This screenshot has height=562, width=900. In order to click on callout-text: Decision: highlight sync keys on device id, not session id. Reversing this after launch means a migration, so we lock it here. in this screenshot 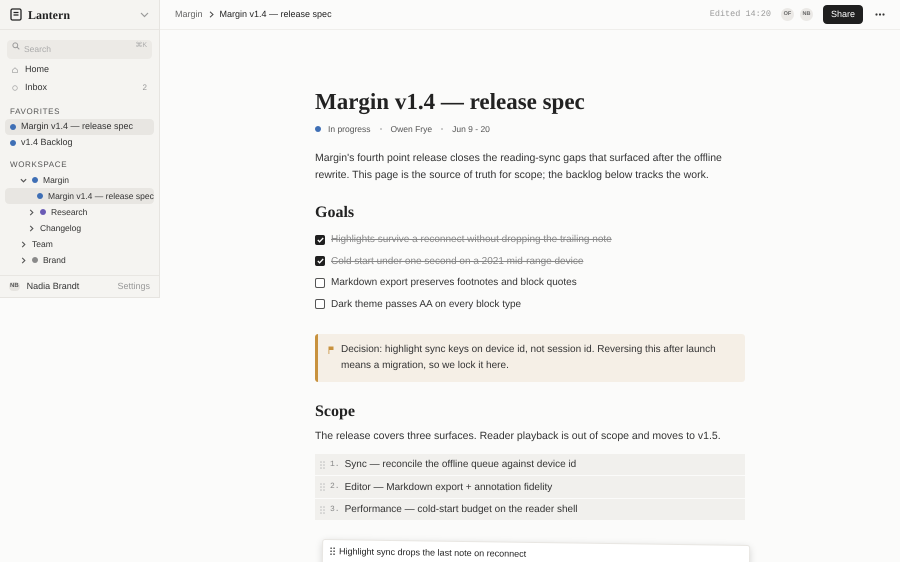, I will do `click(529, 357)`.